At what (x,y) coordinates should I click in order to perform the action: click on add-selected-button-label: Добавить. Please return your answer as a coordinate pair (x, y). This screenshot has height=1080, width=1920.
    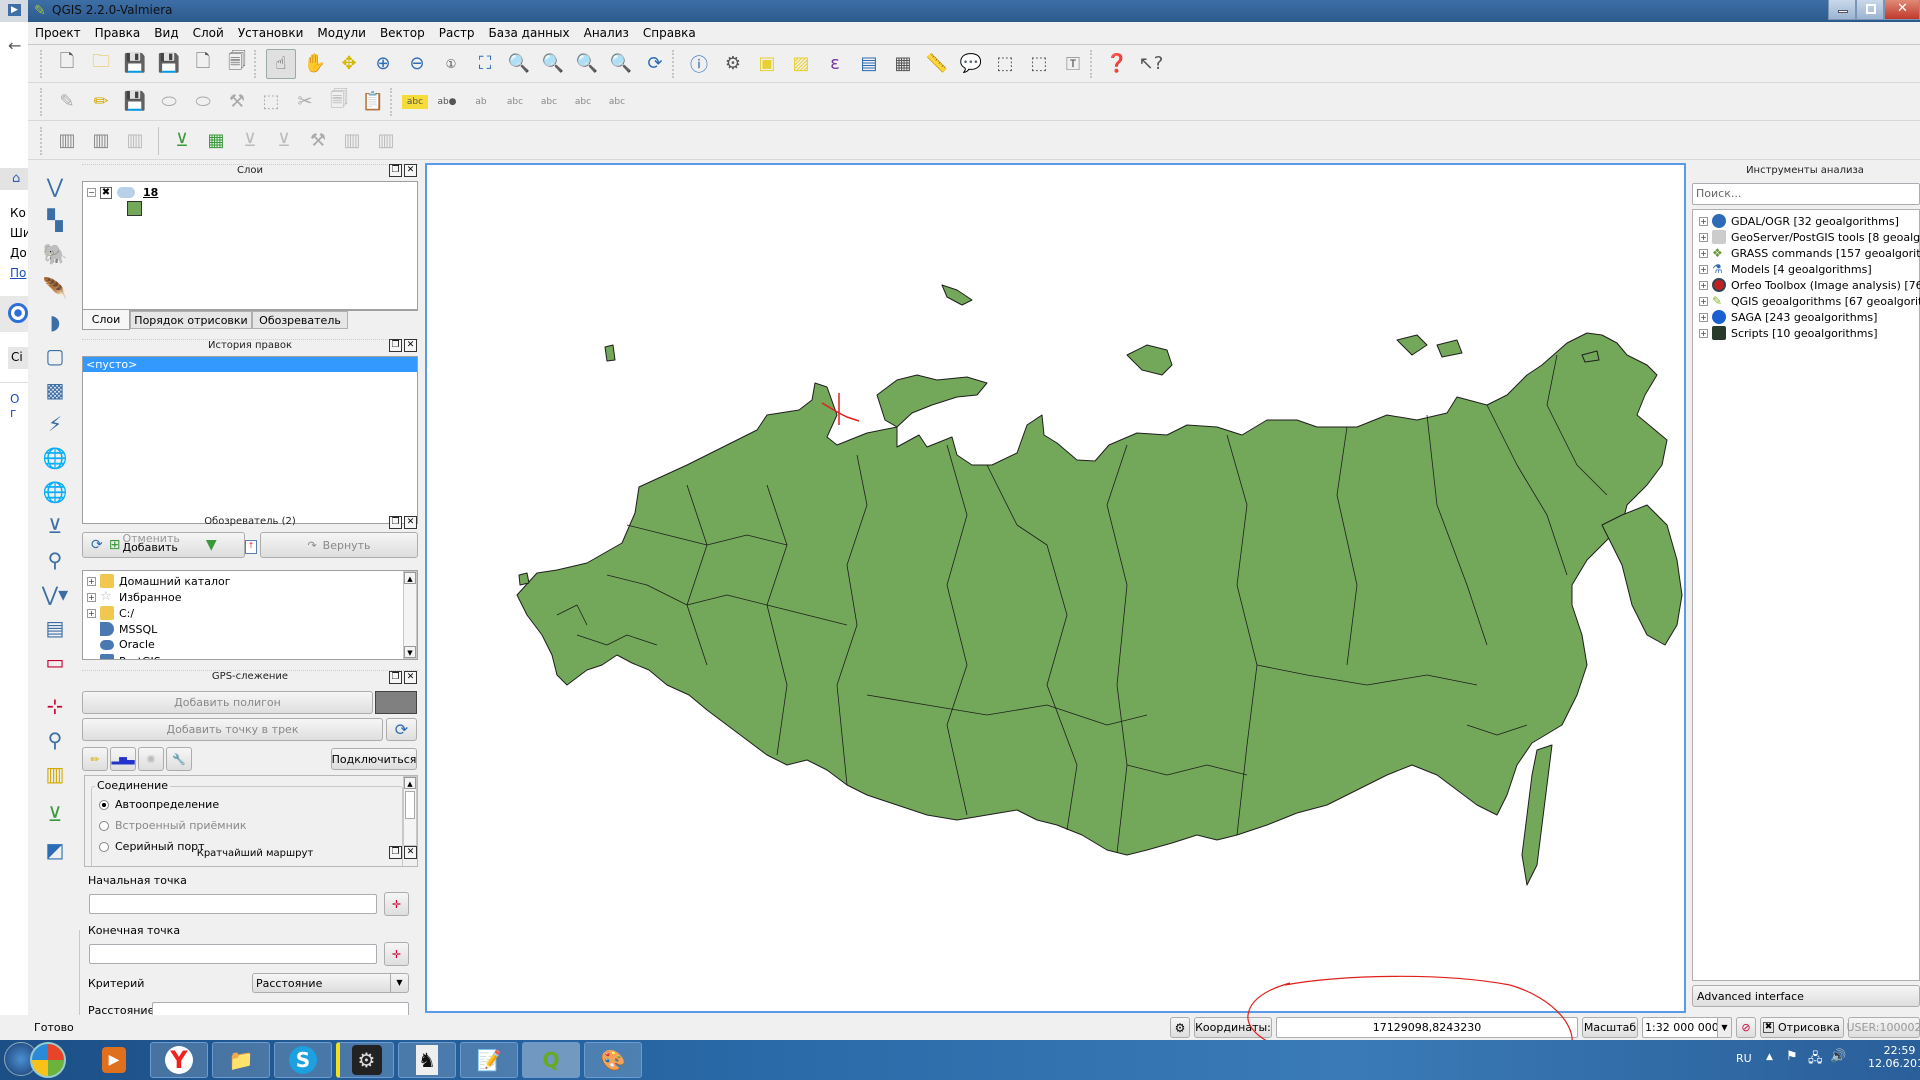
    Looking at the image, I should click on (149, 547).